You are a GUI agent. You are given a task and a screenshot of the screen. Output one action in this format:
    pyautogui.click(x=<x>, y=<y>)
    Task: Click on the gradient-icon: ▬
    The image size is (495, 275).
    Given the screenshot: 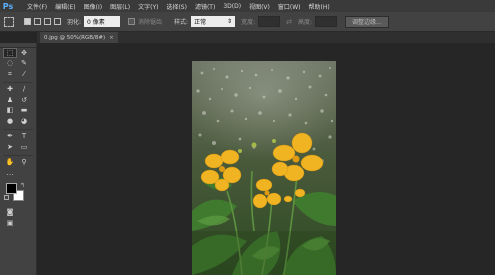 What is the action you would take?
    pyautogui.click(x=24, y=111)
    